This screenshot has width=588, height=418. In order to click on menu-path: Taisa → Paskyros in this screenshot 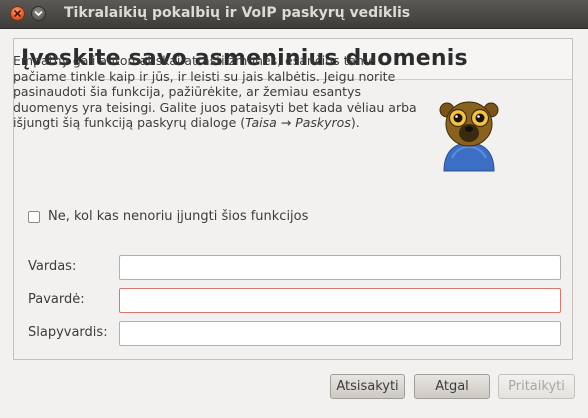, I will do `click(298, 123)`.